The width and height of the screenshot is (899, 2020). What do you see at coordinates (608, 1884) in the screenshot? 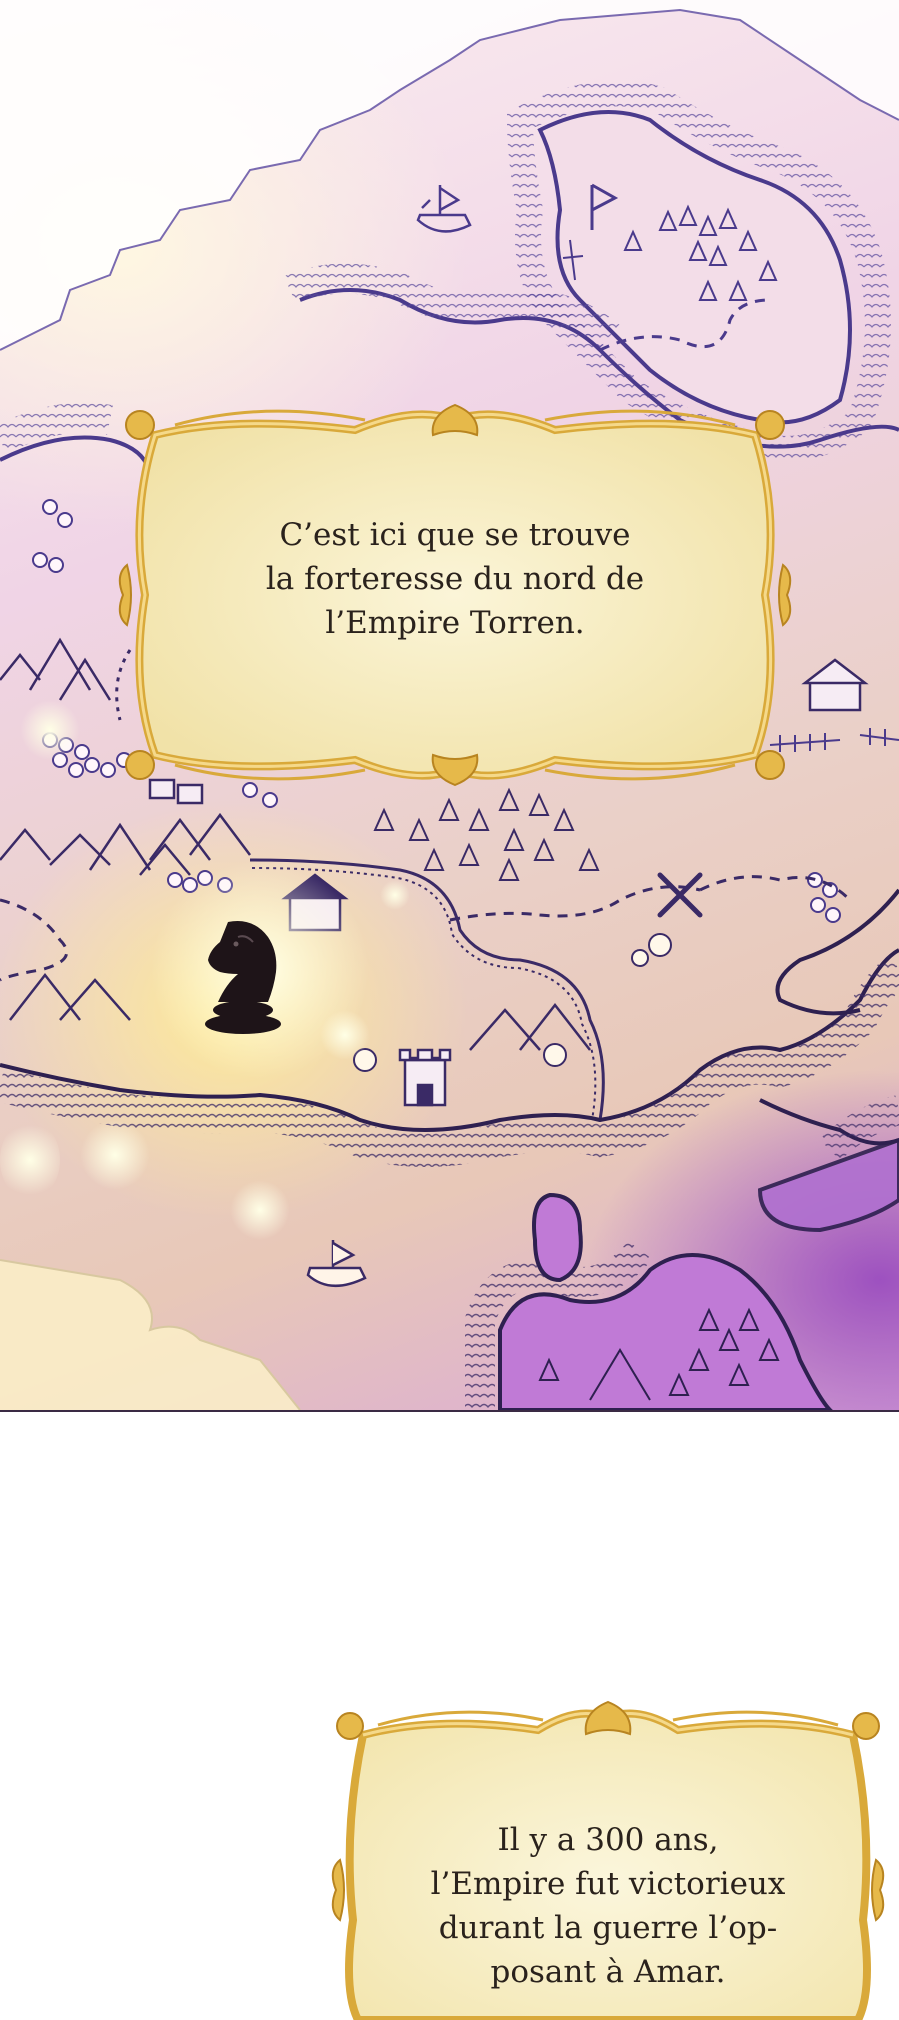
I see `caption-line: l’Empire fut victorieux` at bounding box center [608, 1884].